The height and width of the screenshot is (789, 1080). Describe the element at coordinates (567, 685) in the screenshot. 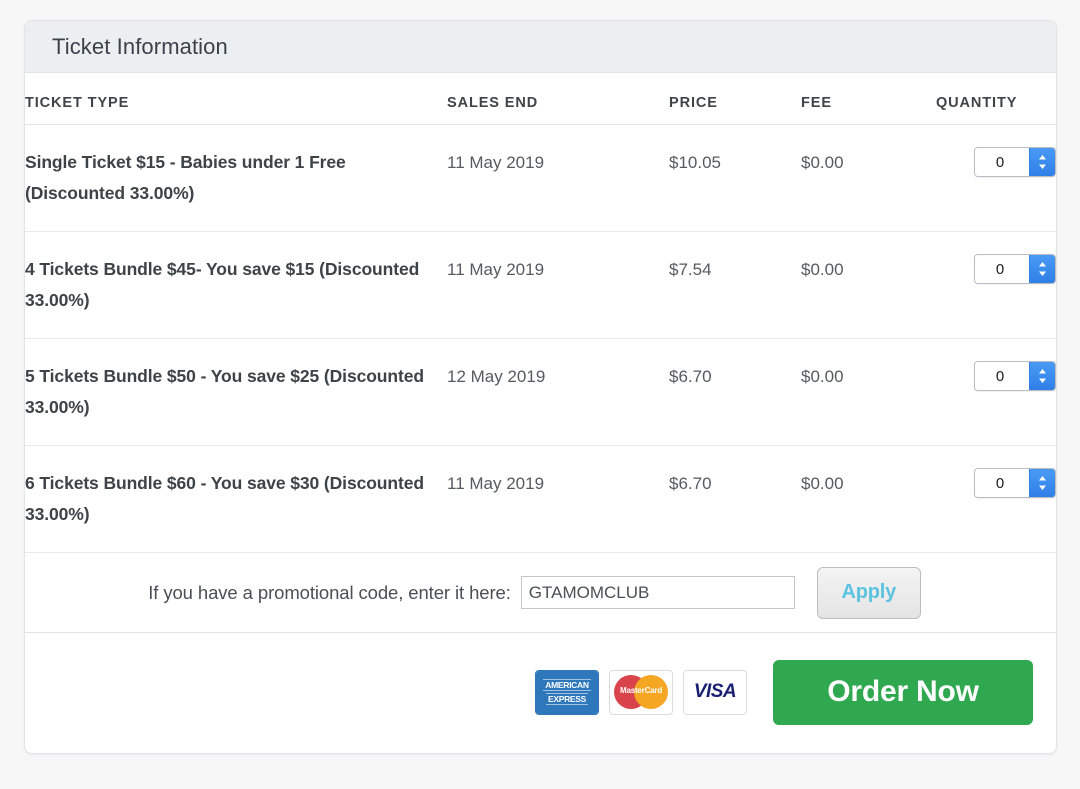

I see `amex-line-1: AMERICAN` at that location.